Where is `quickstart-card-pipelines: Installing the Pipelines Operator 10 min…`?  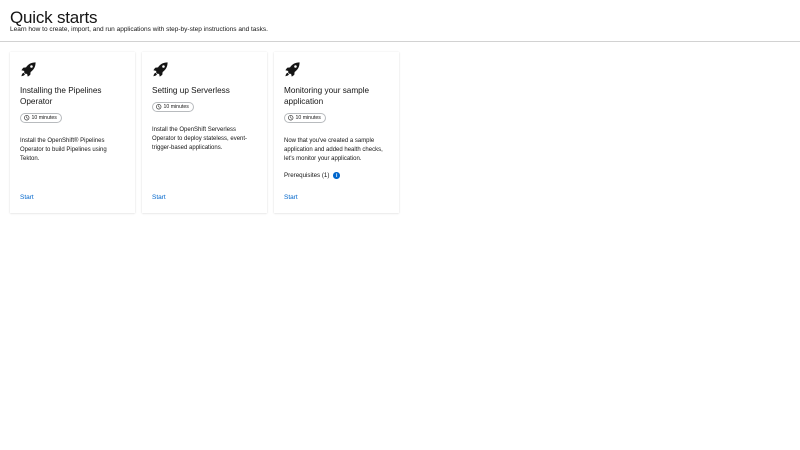
quickstart-card-pipelines: Installing the Pipelines Operator 10 min… is located at coordinates (72, 132).